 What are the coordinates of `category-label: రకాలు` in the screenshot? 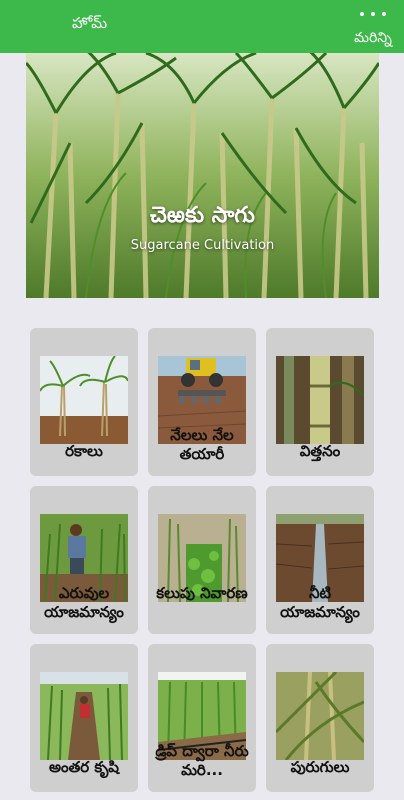 It's located at (84, 451).